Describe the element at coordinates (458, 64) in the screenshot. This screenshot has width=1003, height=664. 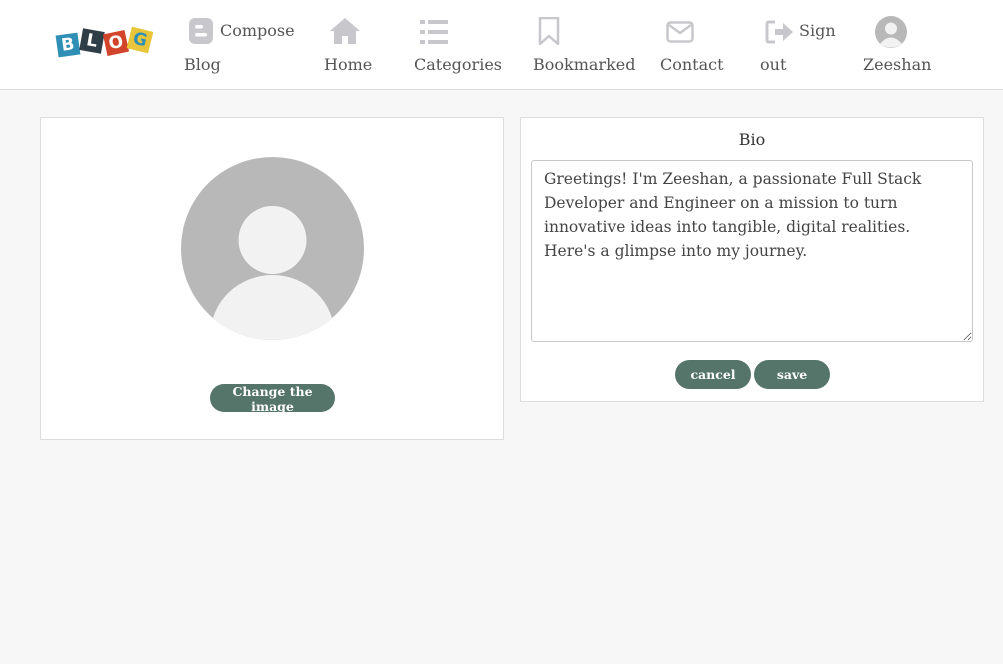
I see `nav-categories-label: Categories` at that location.